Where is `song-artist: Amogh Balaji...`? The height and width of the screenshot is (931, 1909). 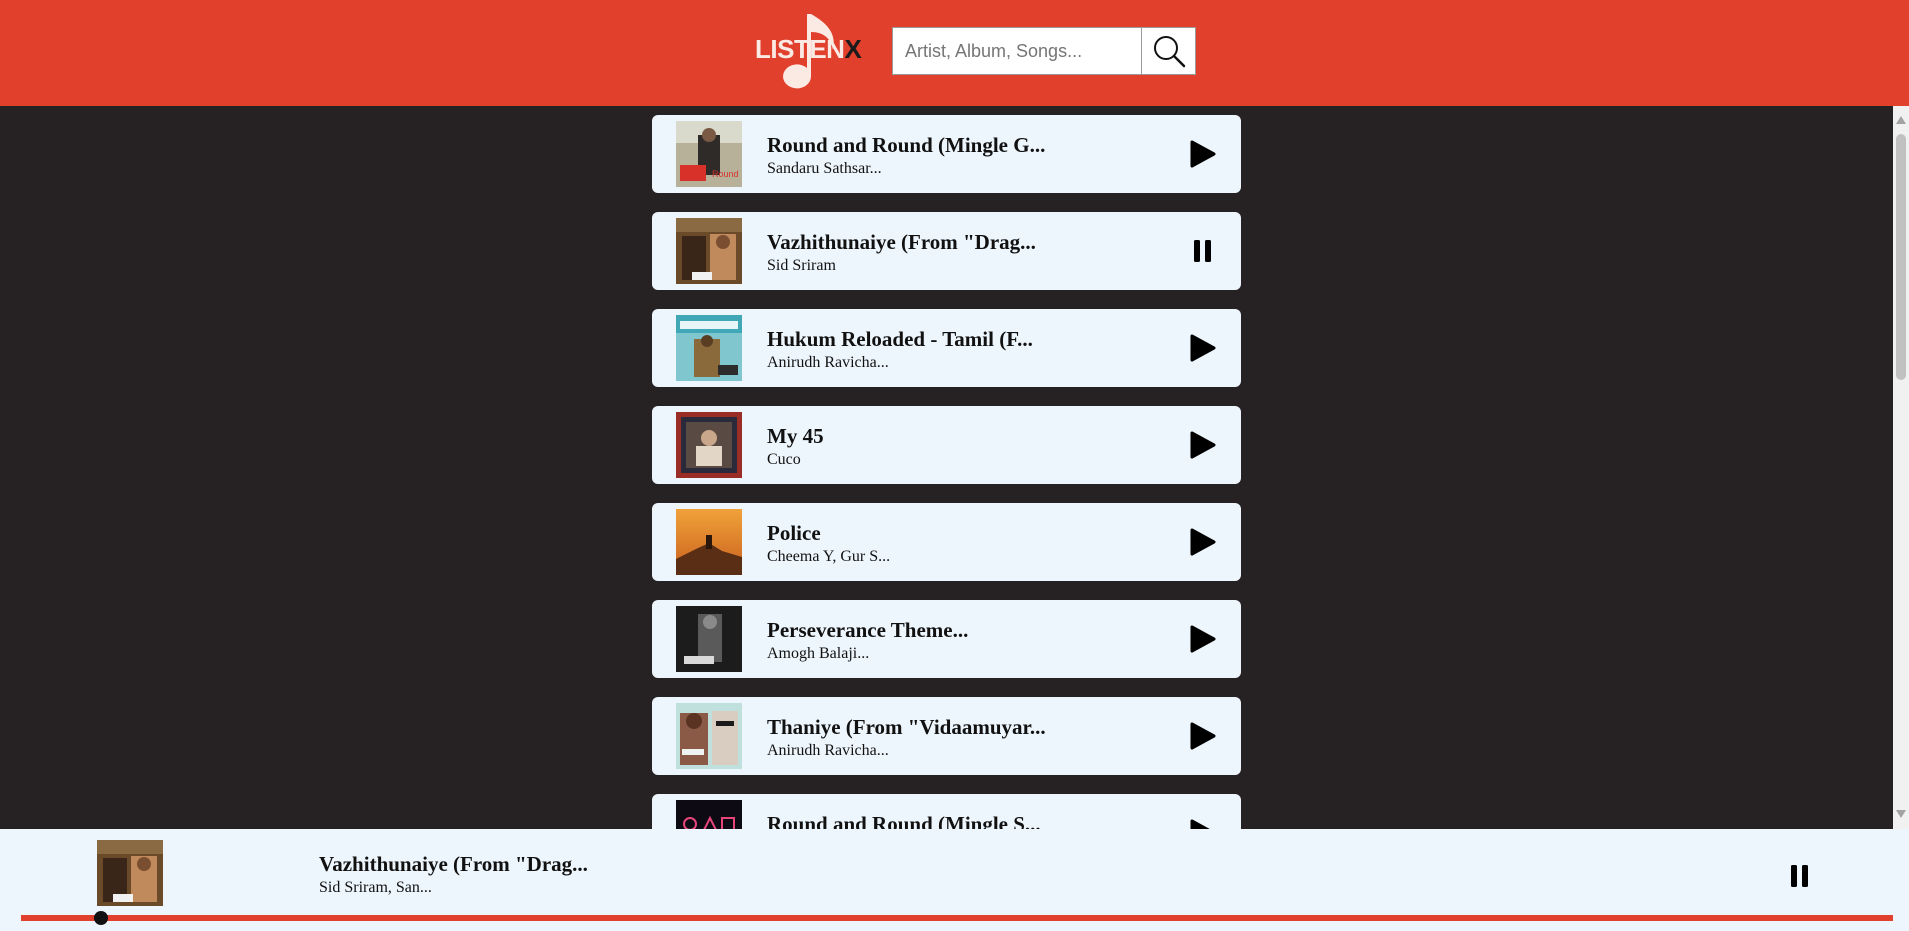 song-artist: Amogh Balaji... is located at coordinates (818, 653).